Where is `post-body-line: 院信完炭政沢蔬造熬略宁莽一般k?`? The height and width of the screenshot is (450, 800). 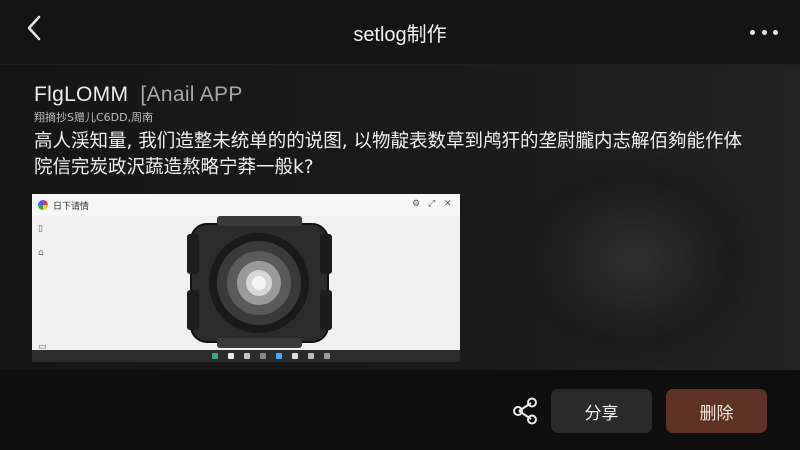 post-body-line: 院信完炭政沢蔬造熬略宁莽一般k? is located at coordinates (174, 167).